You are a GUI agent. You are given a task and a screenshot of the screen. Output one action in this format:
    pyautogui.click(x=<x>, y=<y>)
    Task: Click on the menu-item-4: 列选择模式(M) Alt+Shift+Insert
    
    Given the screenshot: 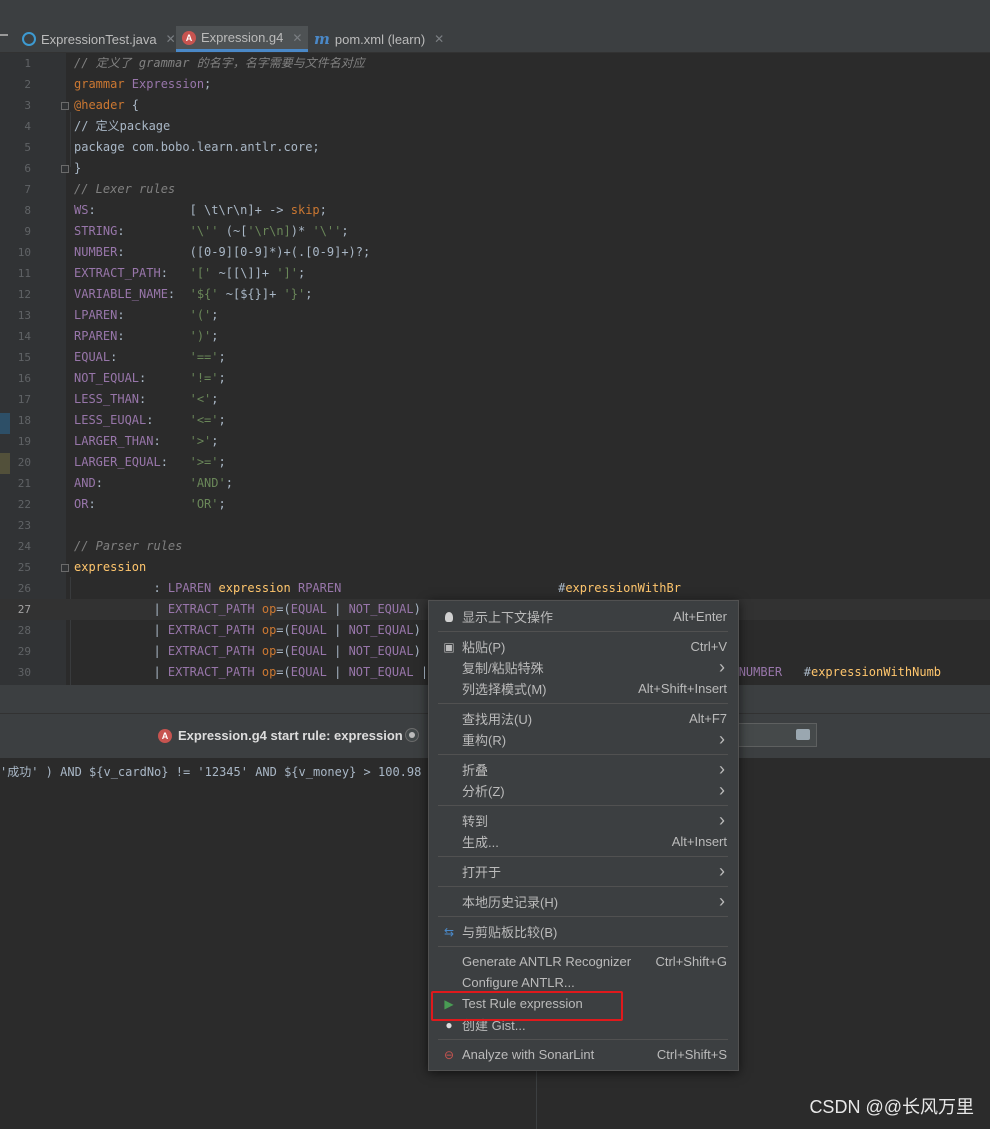 What is the action you would take?
    pyautogui.click(x=583, y=688)
    